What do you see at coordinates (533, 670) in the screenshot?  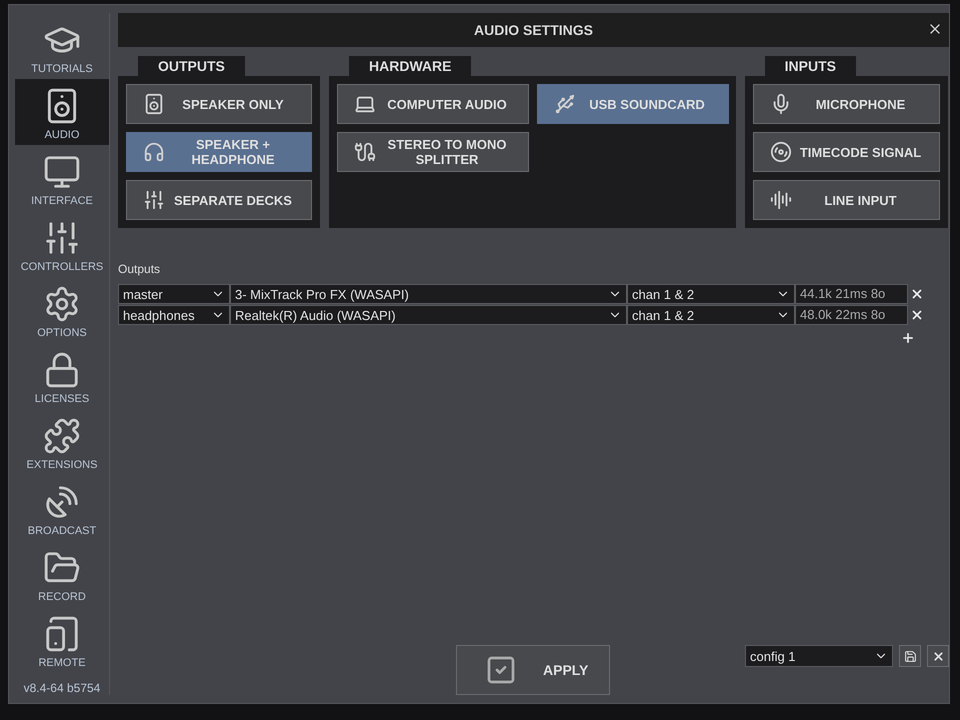 I see `apply-button: APPLY` at bounding box center [533, 670].